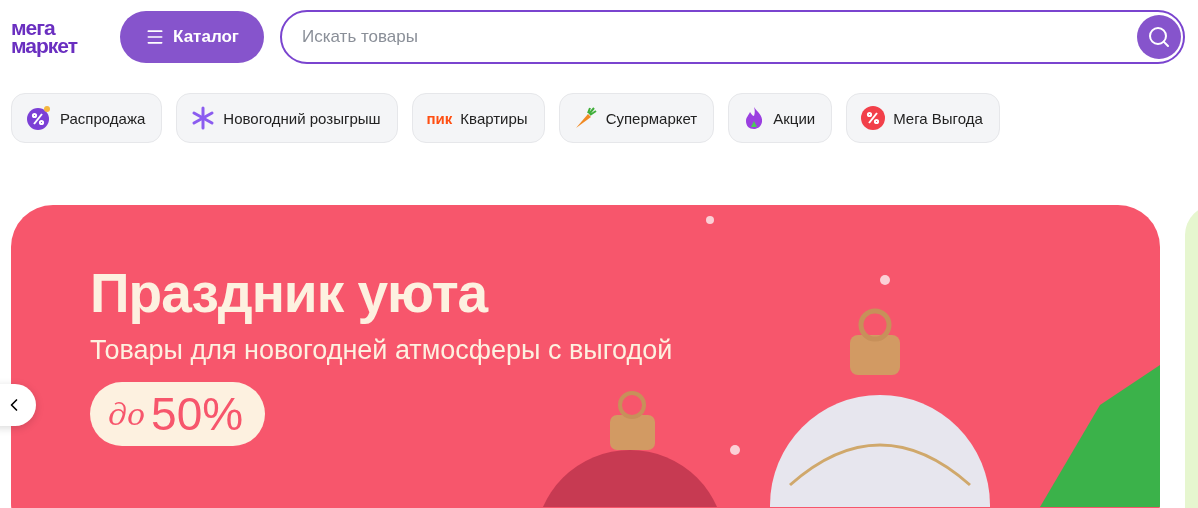 The image size is (1198, 508). I want to click on banner-title: Праздник уюта, so click(289, 293).